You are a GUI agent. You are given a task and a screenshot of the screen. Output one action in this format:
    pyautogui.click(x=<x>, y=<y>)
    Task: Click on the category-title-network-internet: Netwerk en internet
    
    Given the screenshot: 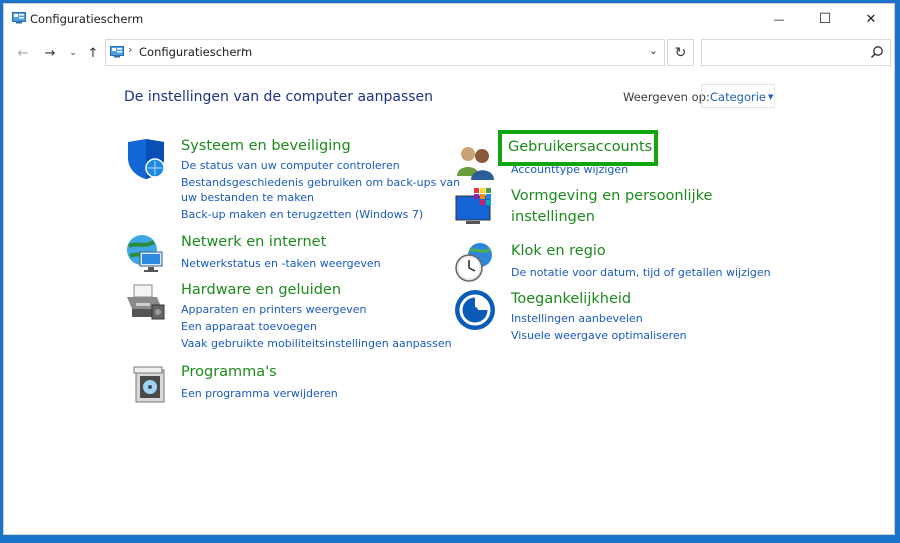 What is the action you would take?
    pyautogui.click(x=253, y=242)
    